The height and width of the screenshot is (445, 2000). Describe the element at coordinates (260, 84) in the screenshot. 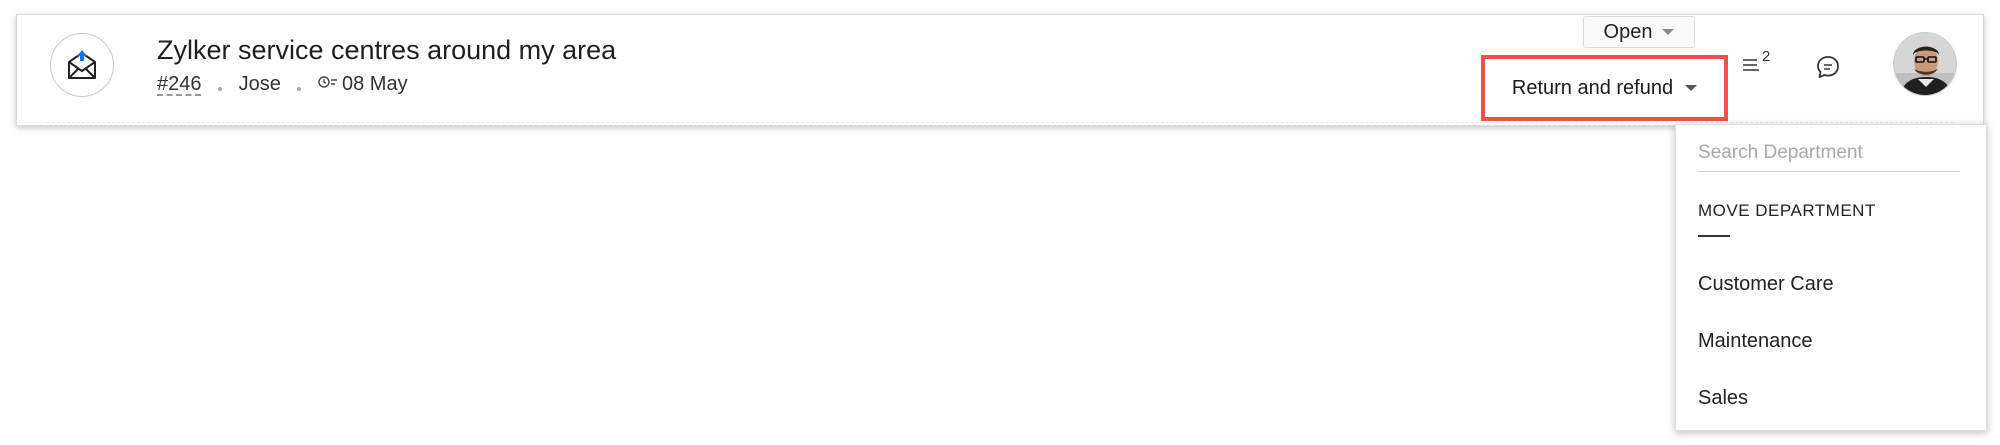

I see `contact-name: Jose` at that location.